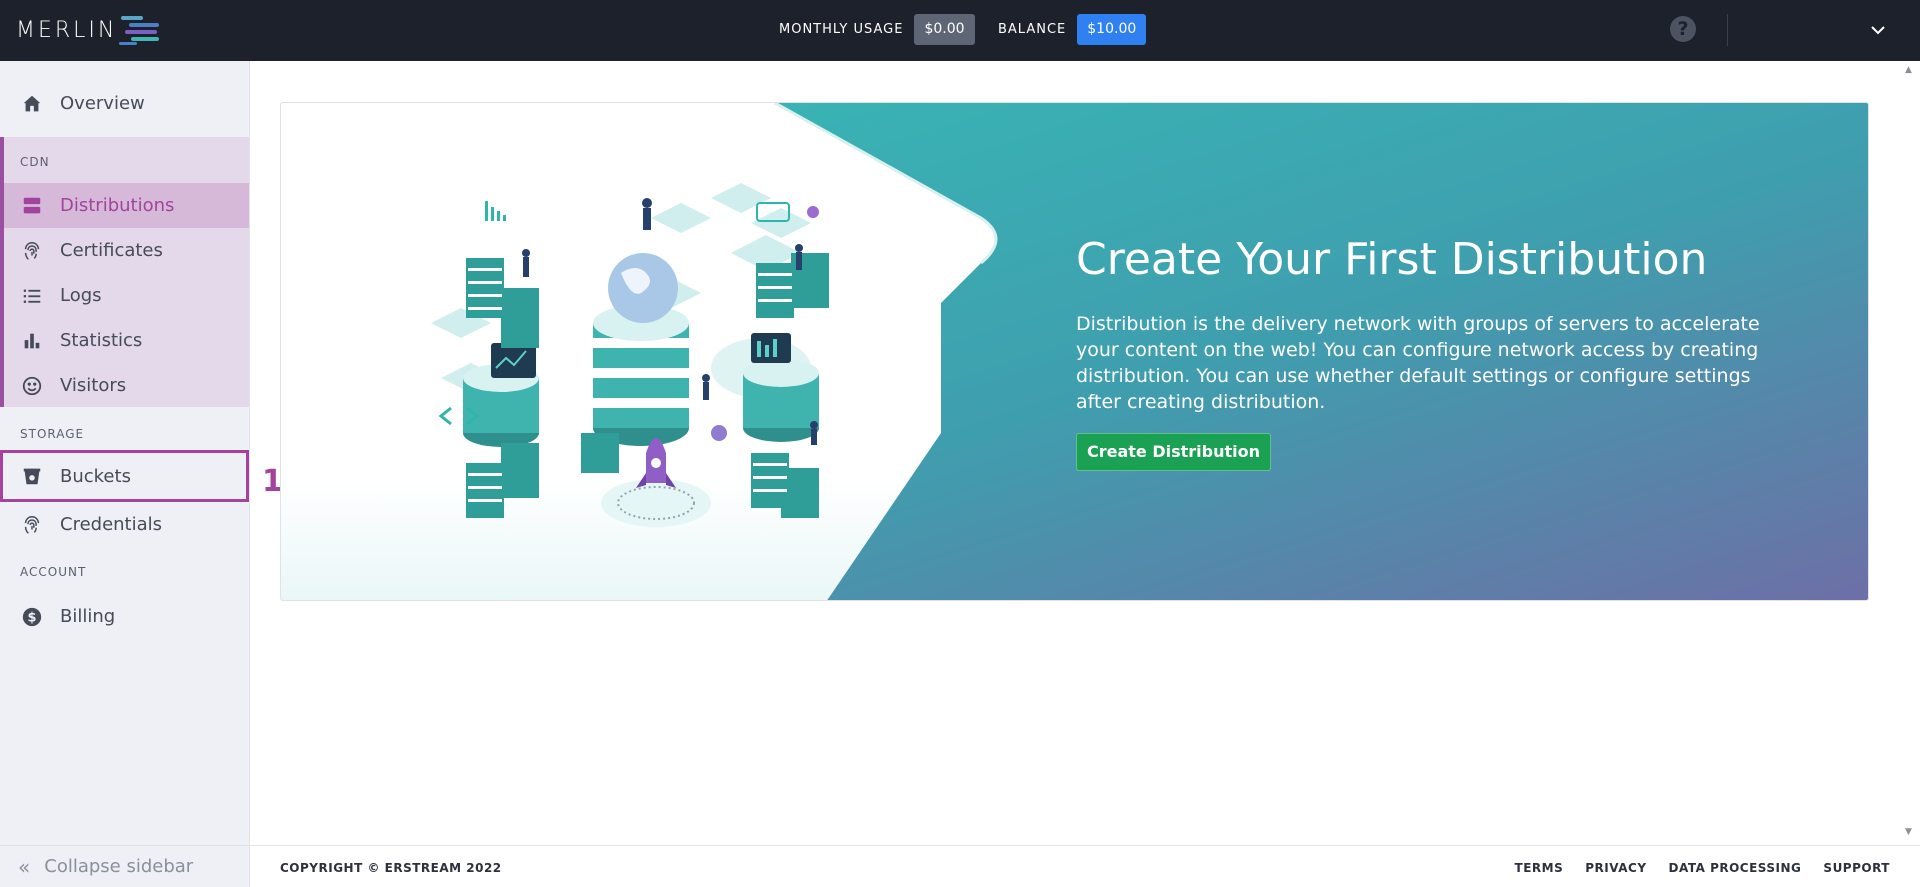 Image resolution: width=1920 pixels, height=887 pixels. I want to click on scroll-up-arrow-icon: ▲, so click(1908, 70).